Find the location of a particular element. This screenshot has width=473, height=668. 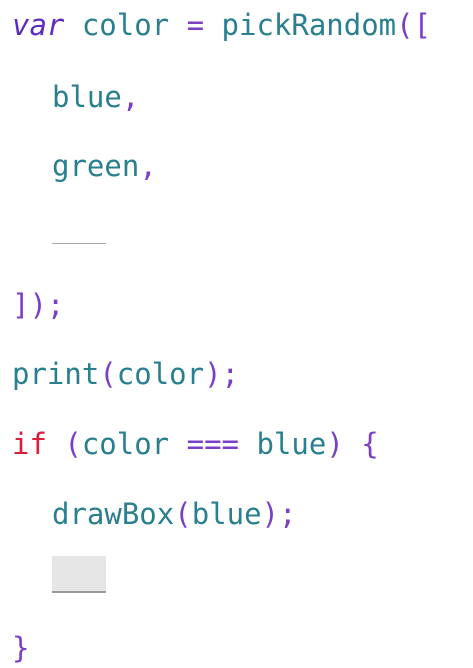

open-paren-bracket: ([ is located at coordinates (414, 25).